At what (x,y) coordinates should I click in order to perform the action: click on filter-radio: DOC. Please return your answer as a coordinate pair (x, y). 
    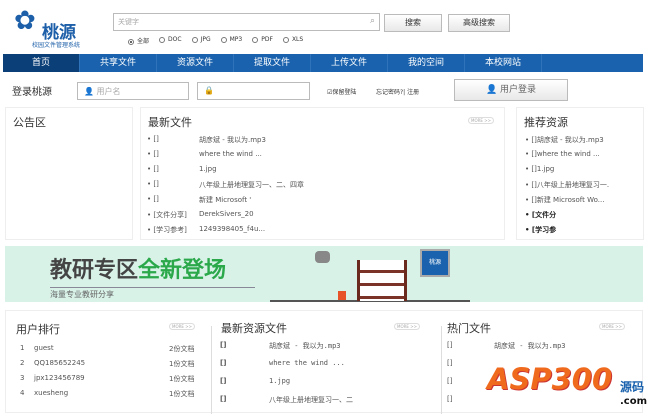
    Looking at the image, I should click on (170, 40).